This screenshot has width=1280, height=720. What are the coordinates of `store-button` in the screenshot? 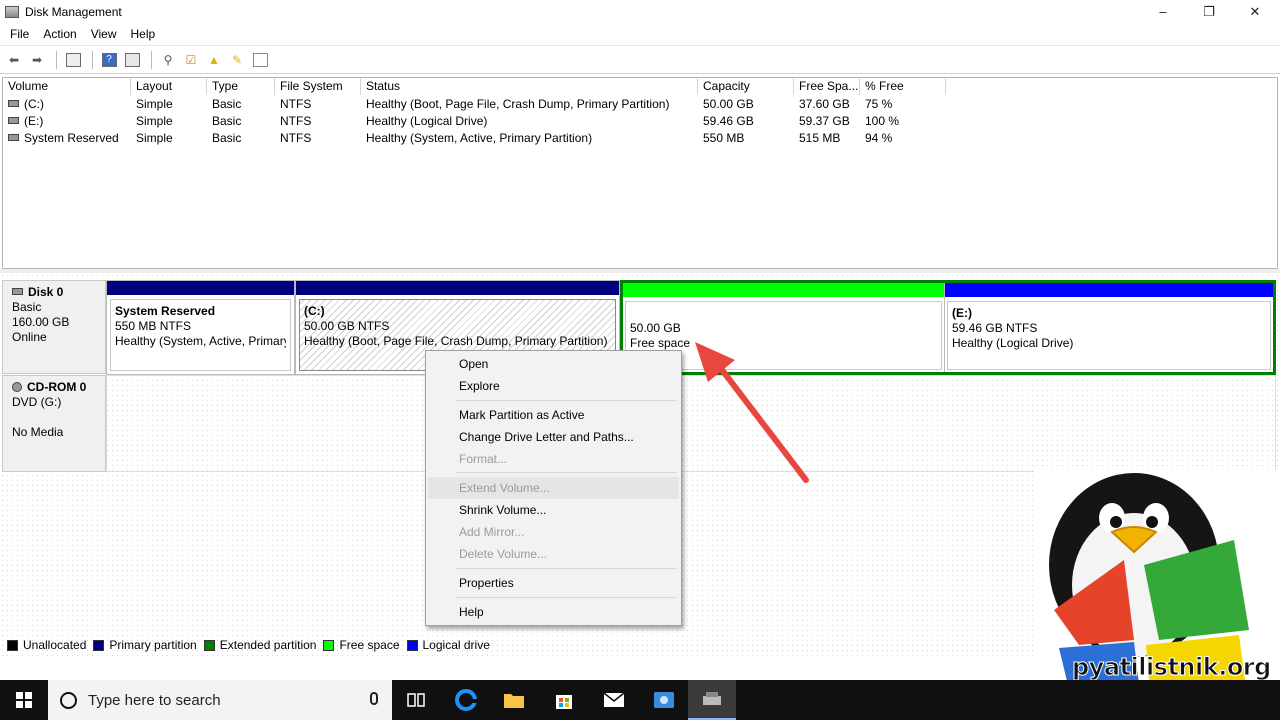 It's located at (564, 700).